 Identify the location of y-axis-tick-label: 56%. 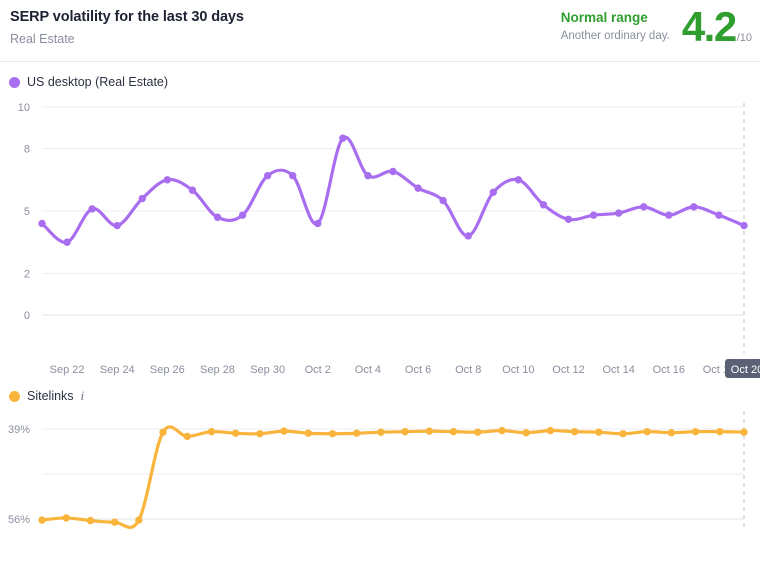
(19, 520).